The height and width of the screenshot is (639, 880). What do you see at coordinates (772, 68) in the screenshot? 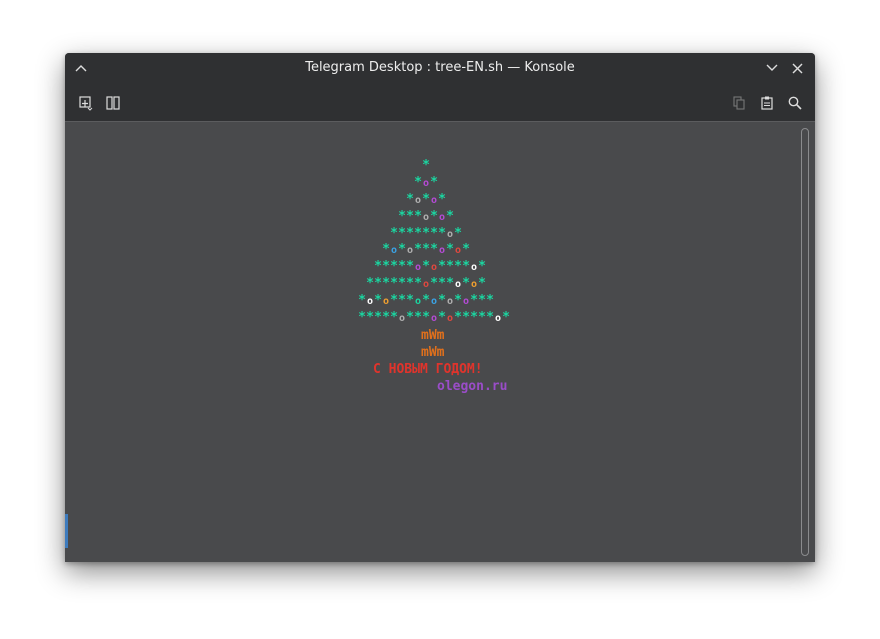
I see `chevron-down-icon` at bounding box center [772, 68].